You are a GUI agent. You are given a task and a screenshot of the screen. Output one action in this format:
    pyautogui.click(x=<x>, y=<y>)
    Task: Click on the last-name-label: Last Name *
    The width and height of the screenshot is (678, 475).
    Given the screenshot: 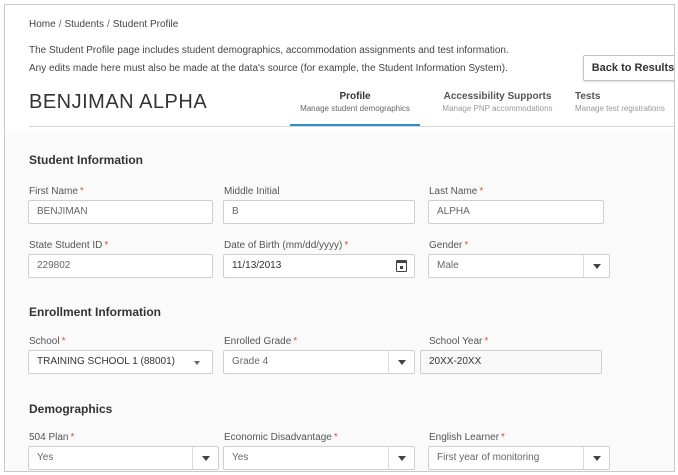 What is the action you would take?
    pyautogui.click(x=456, y=191)
    